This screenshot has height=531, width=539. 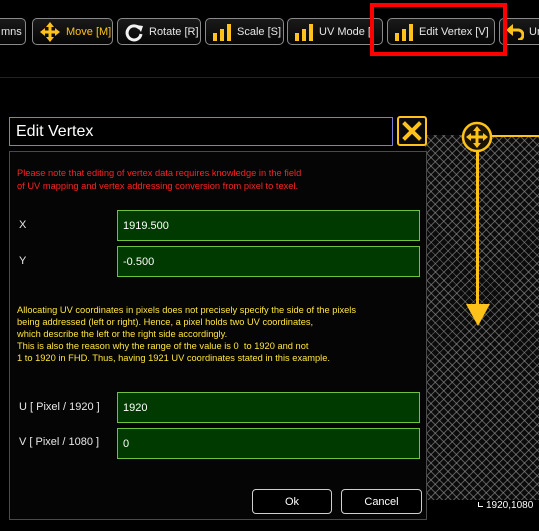 I want to click on canvas-top-edge, so click(x=514, y=136).